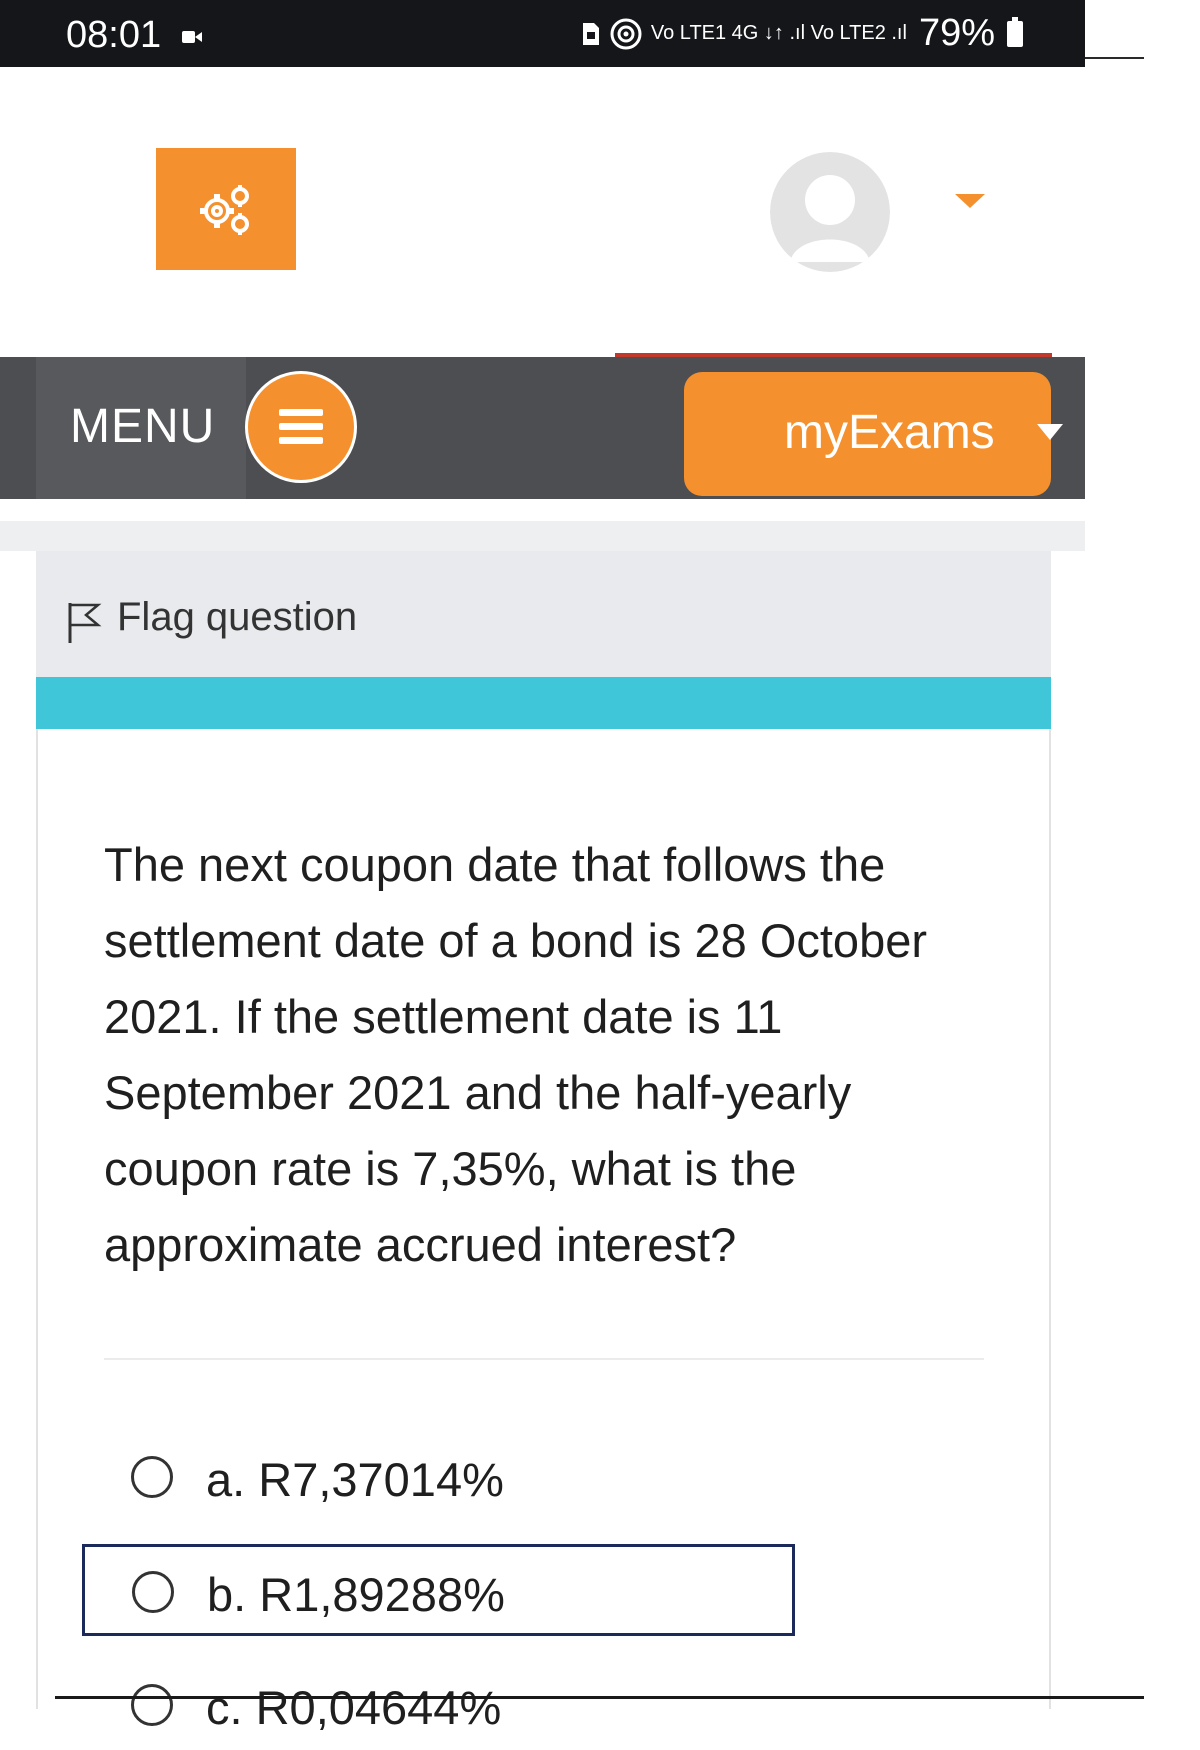 The image size is (1200, 1750). What do you see at coordinates (84, 623) in the screenshot?
I see `flag-icon` at bounding box center [84, 623].